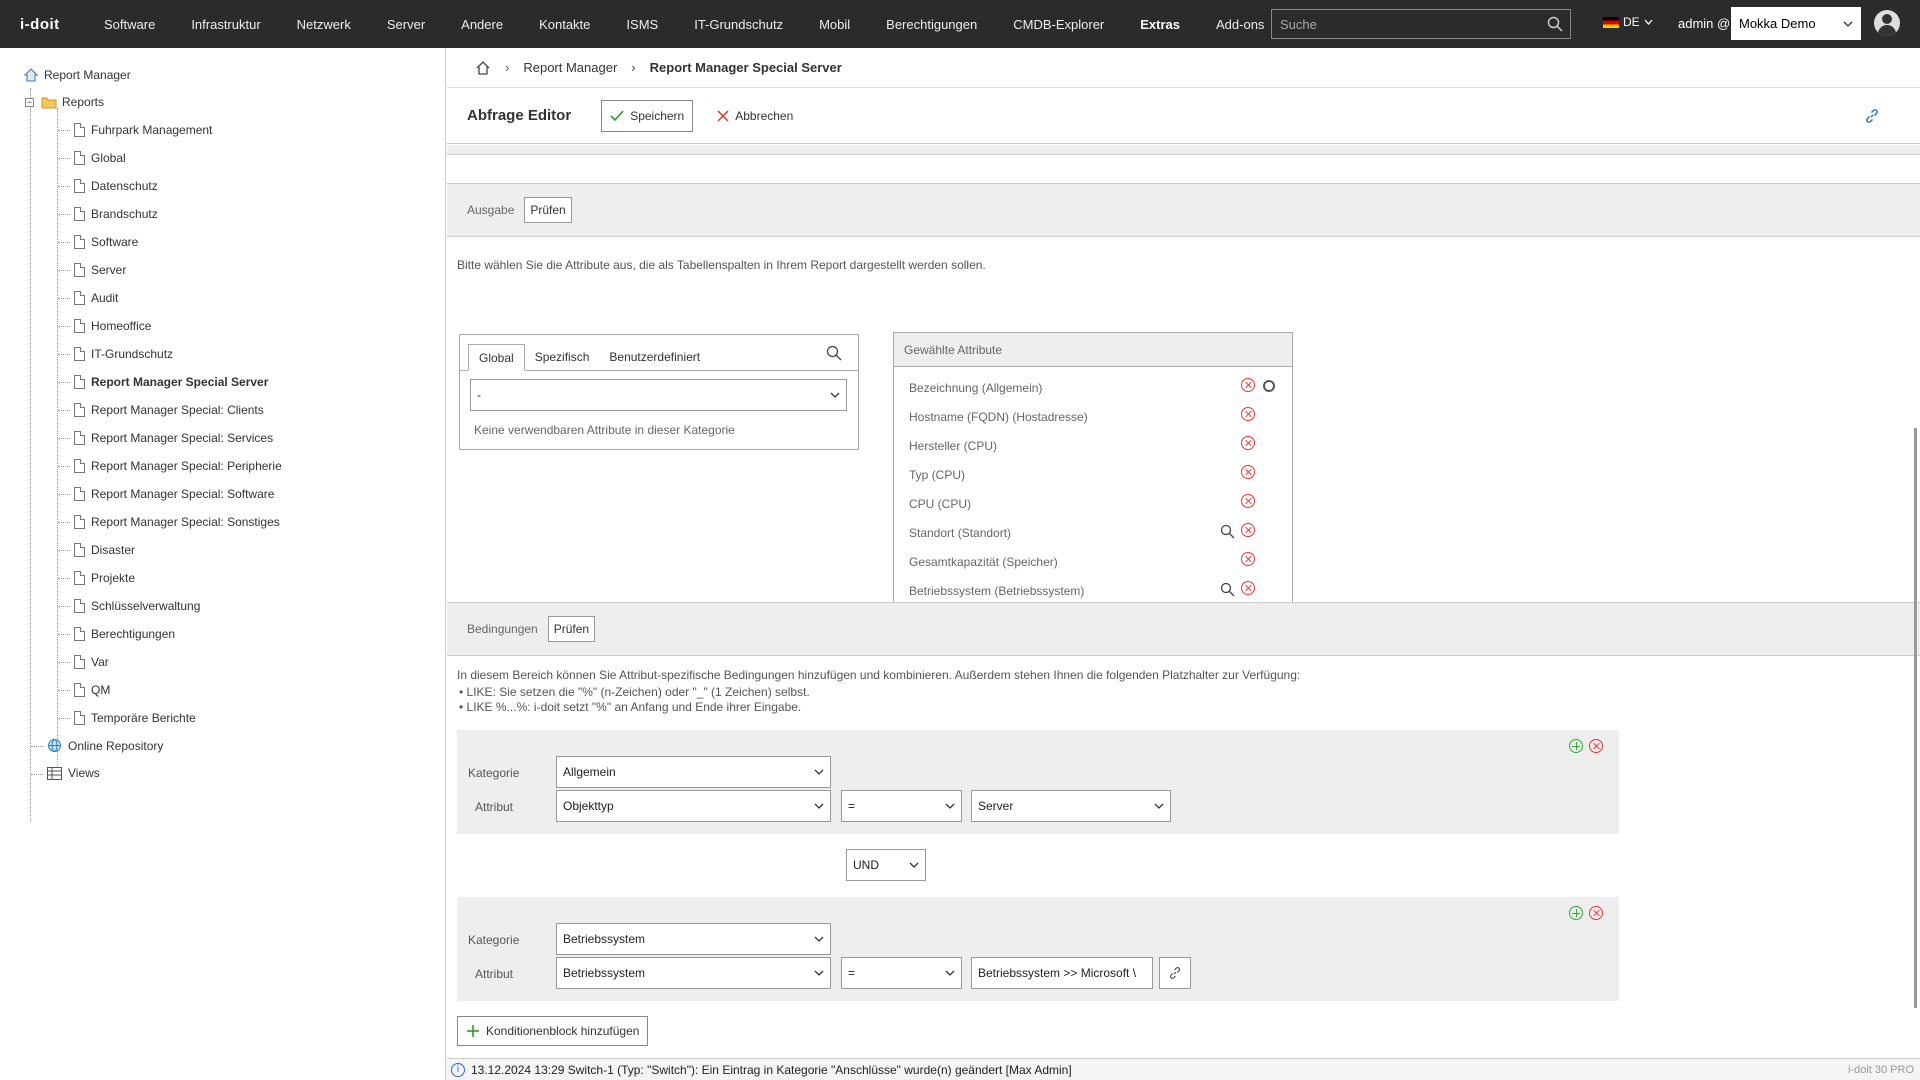  Describe the element at coordinates (112, 326) in the screenshot. I see `tree-report-item: Homeoffice` at that location.